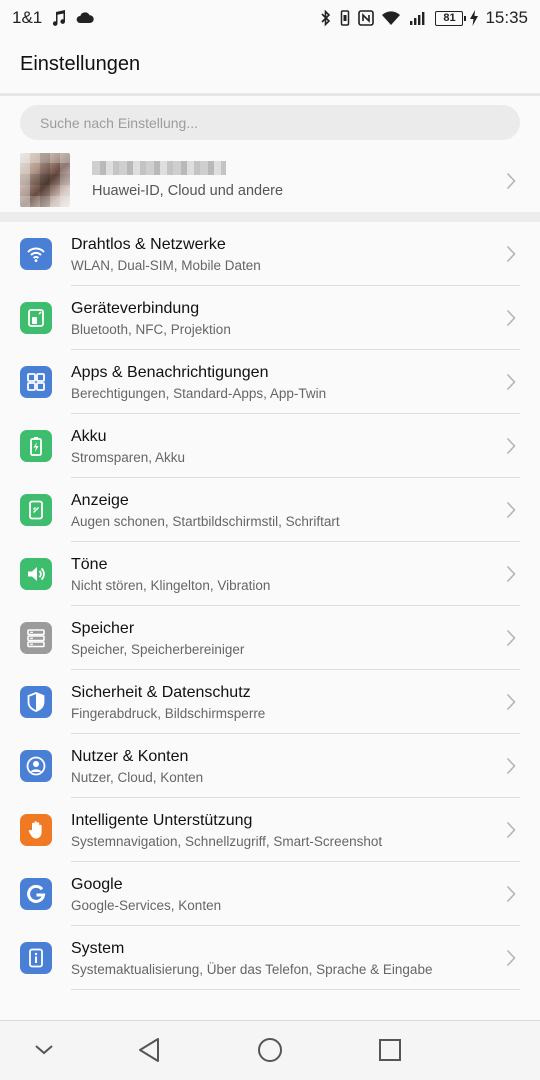 Image resolution: width=540 pixels, height=1080 pixels. I want to click on item-subtitle: Nicht stören, Klingelton, Vibration, so click(171, 585).